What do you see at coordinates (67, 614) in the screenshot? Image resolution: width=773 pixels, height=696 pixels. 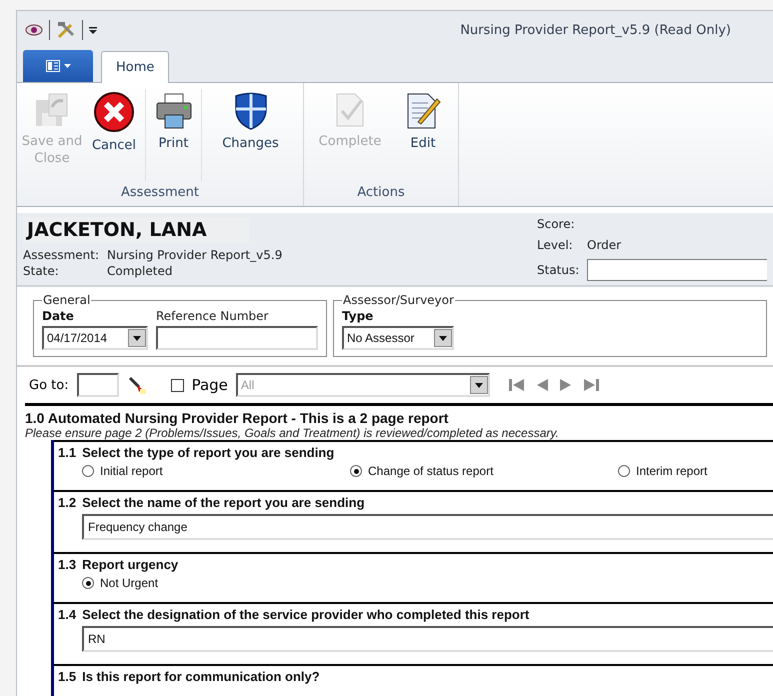 I see `question-number: 1.4` at bounding box center [67, 614].